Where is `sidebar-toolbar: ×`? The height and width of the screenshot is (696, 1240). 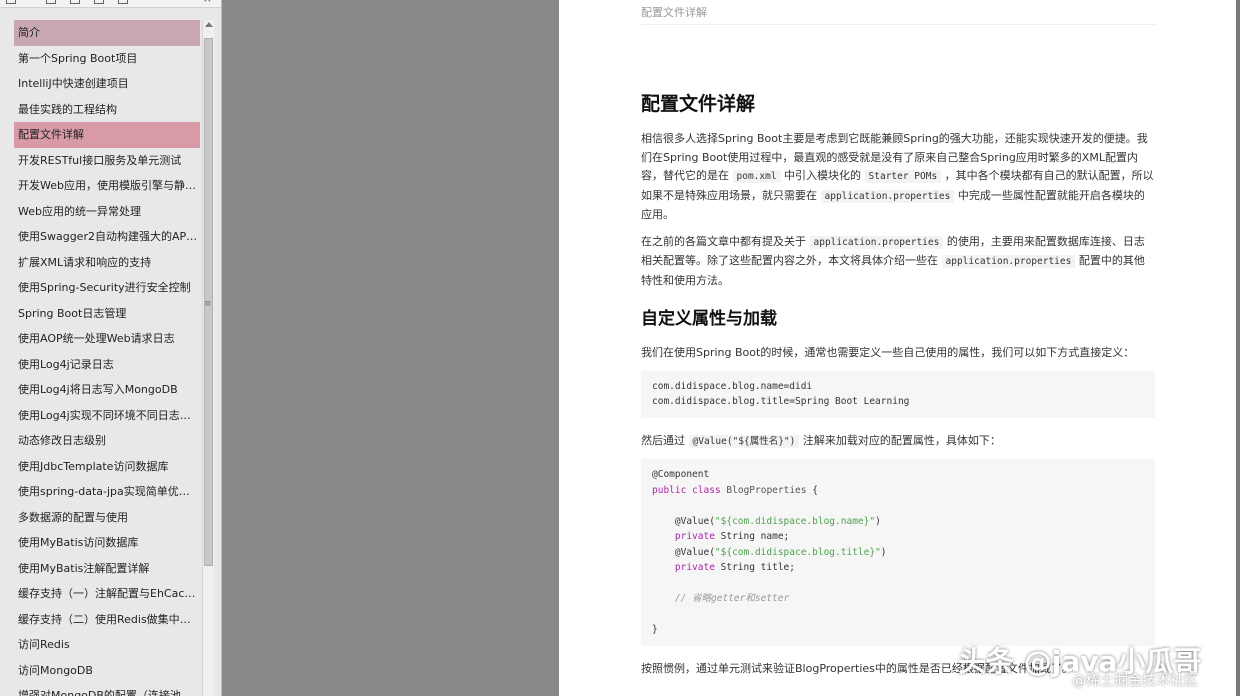
sidebar-toolbar: × is located at coordinates (110, 4).